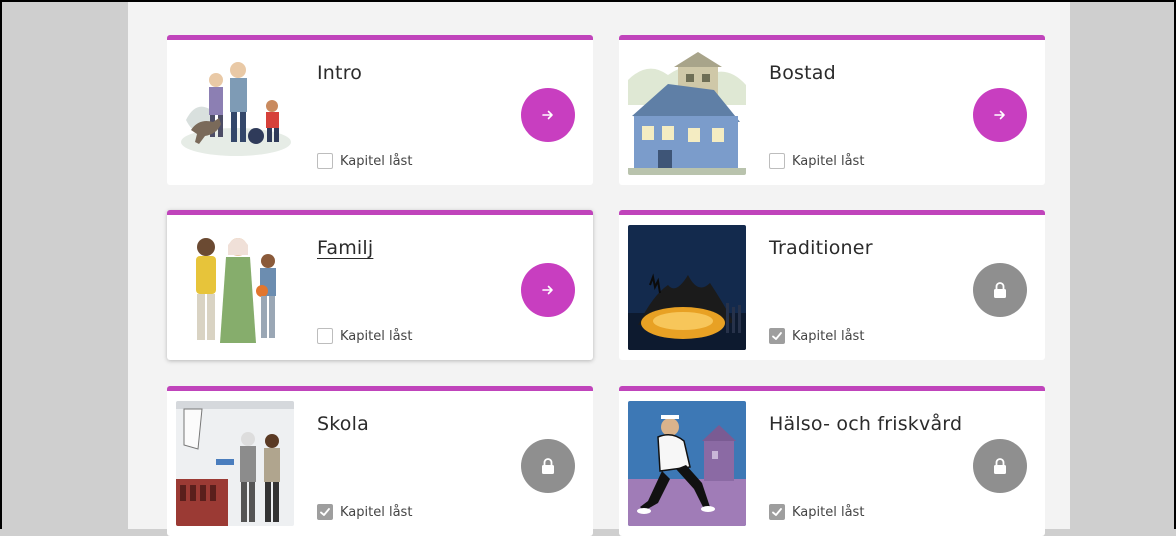 This screenshot has width=1176, height=536. Describe the element at coordinates (865, 424) in the screenshot. I see `chapter-title: Hälso- och friskvård` at that location.